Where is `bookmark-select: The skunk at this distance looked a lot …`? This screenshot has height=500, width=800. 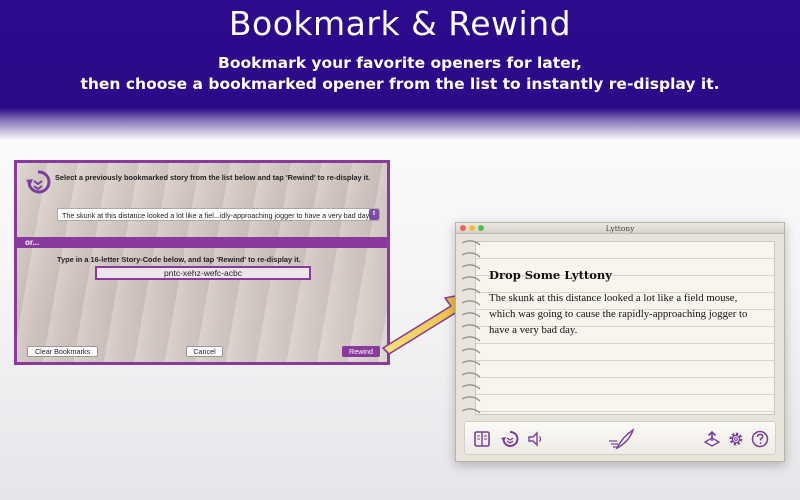 bookmark-select: The skunk at this distance looked a lot … is located at coordinates (218, 214).